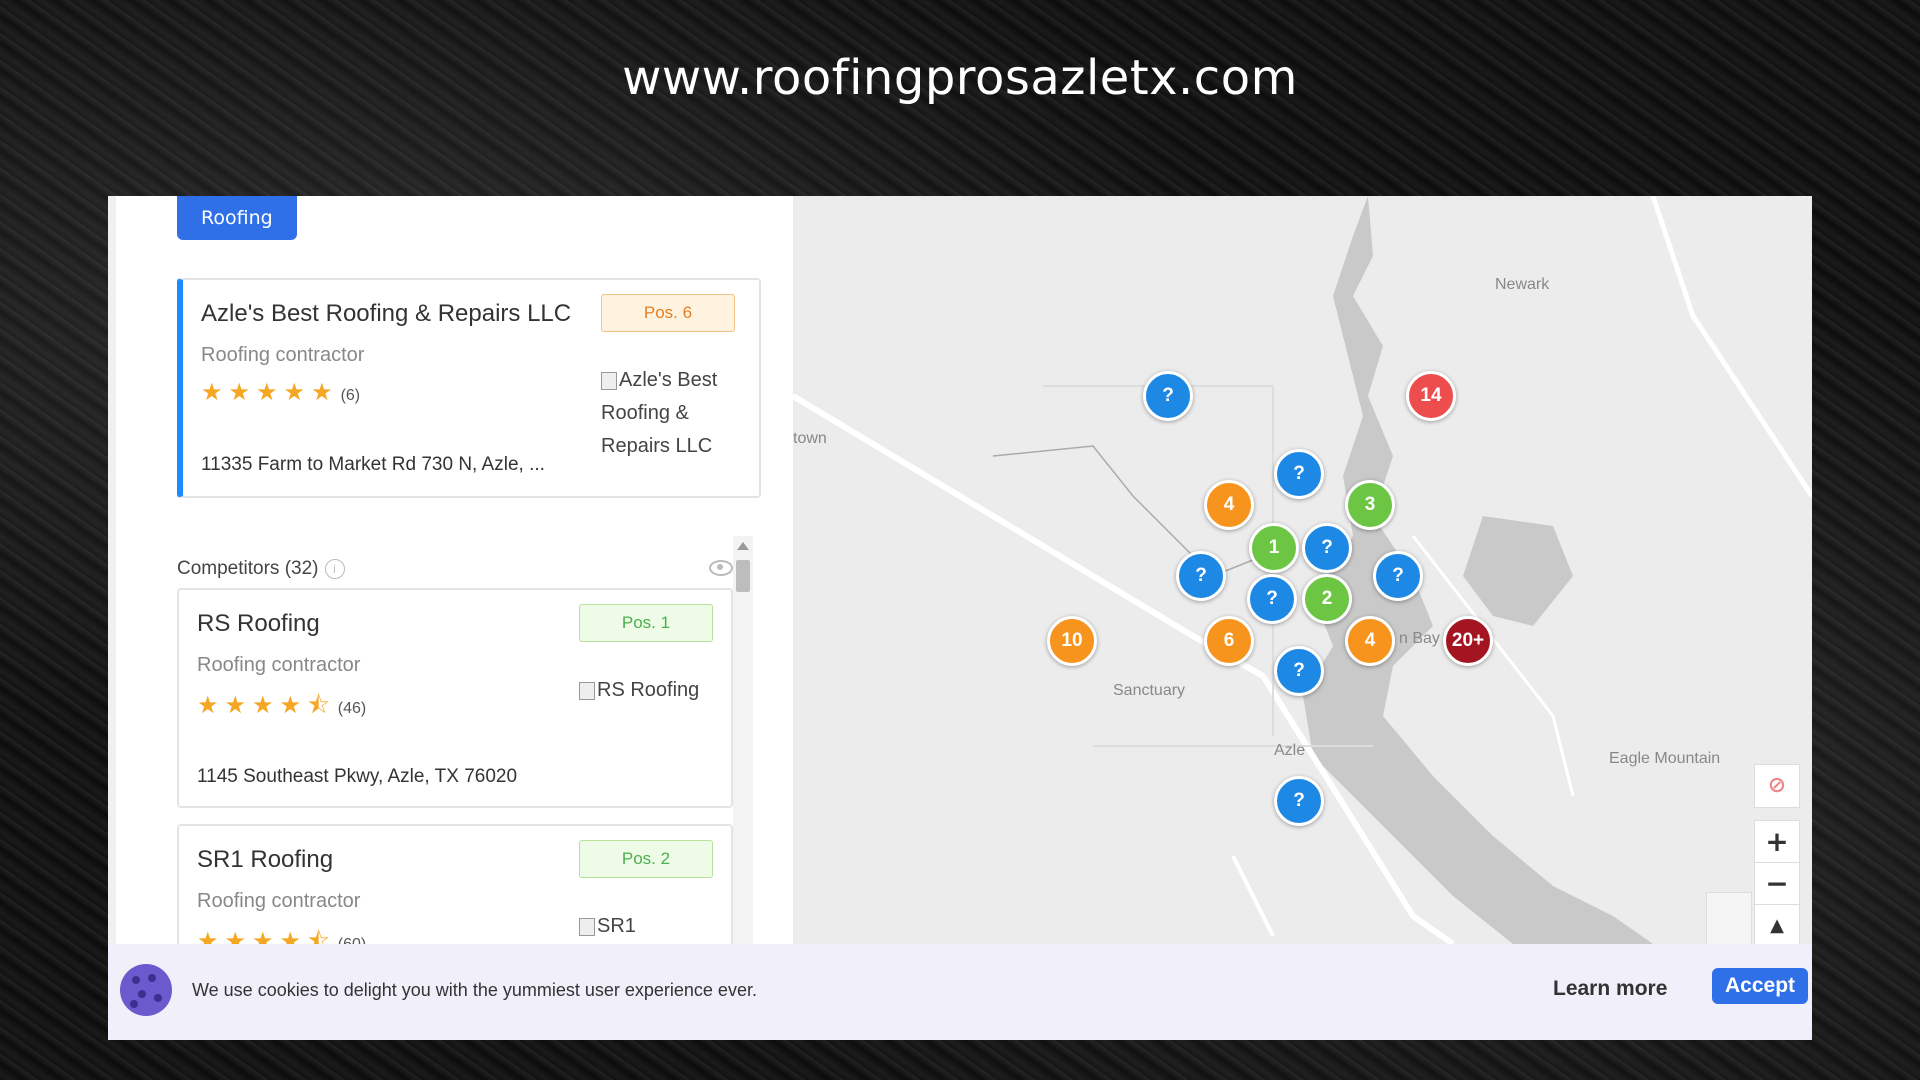 This screenshot has width=1920, height=1080. Describe the element at coordinates (1777, 786) in the screenshot. I see `reset-location-icon: ⊘` at that location.